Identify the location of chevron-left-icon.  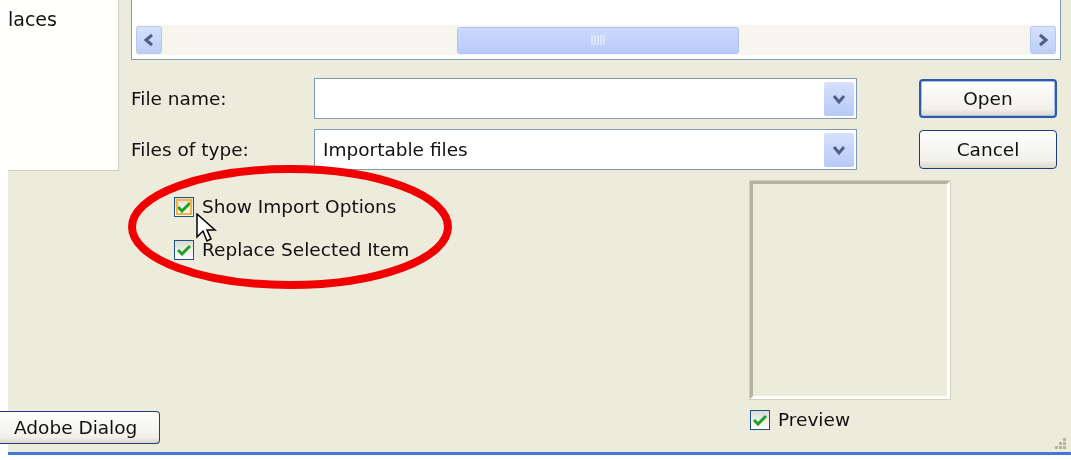
(149, 40).